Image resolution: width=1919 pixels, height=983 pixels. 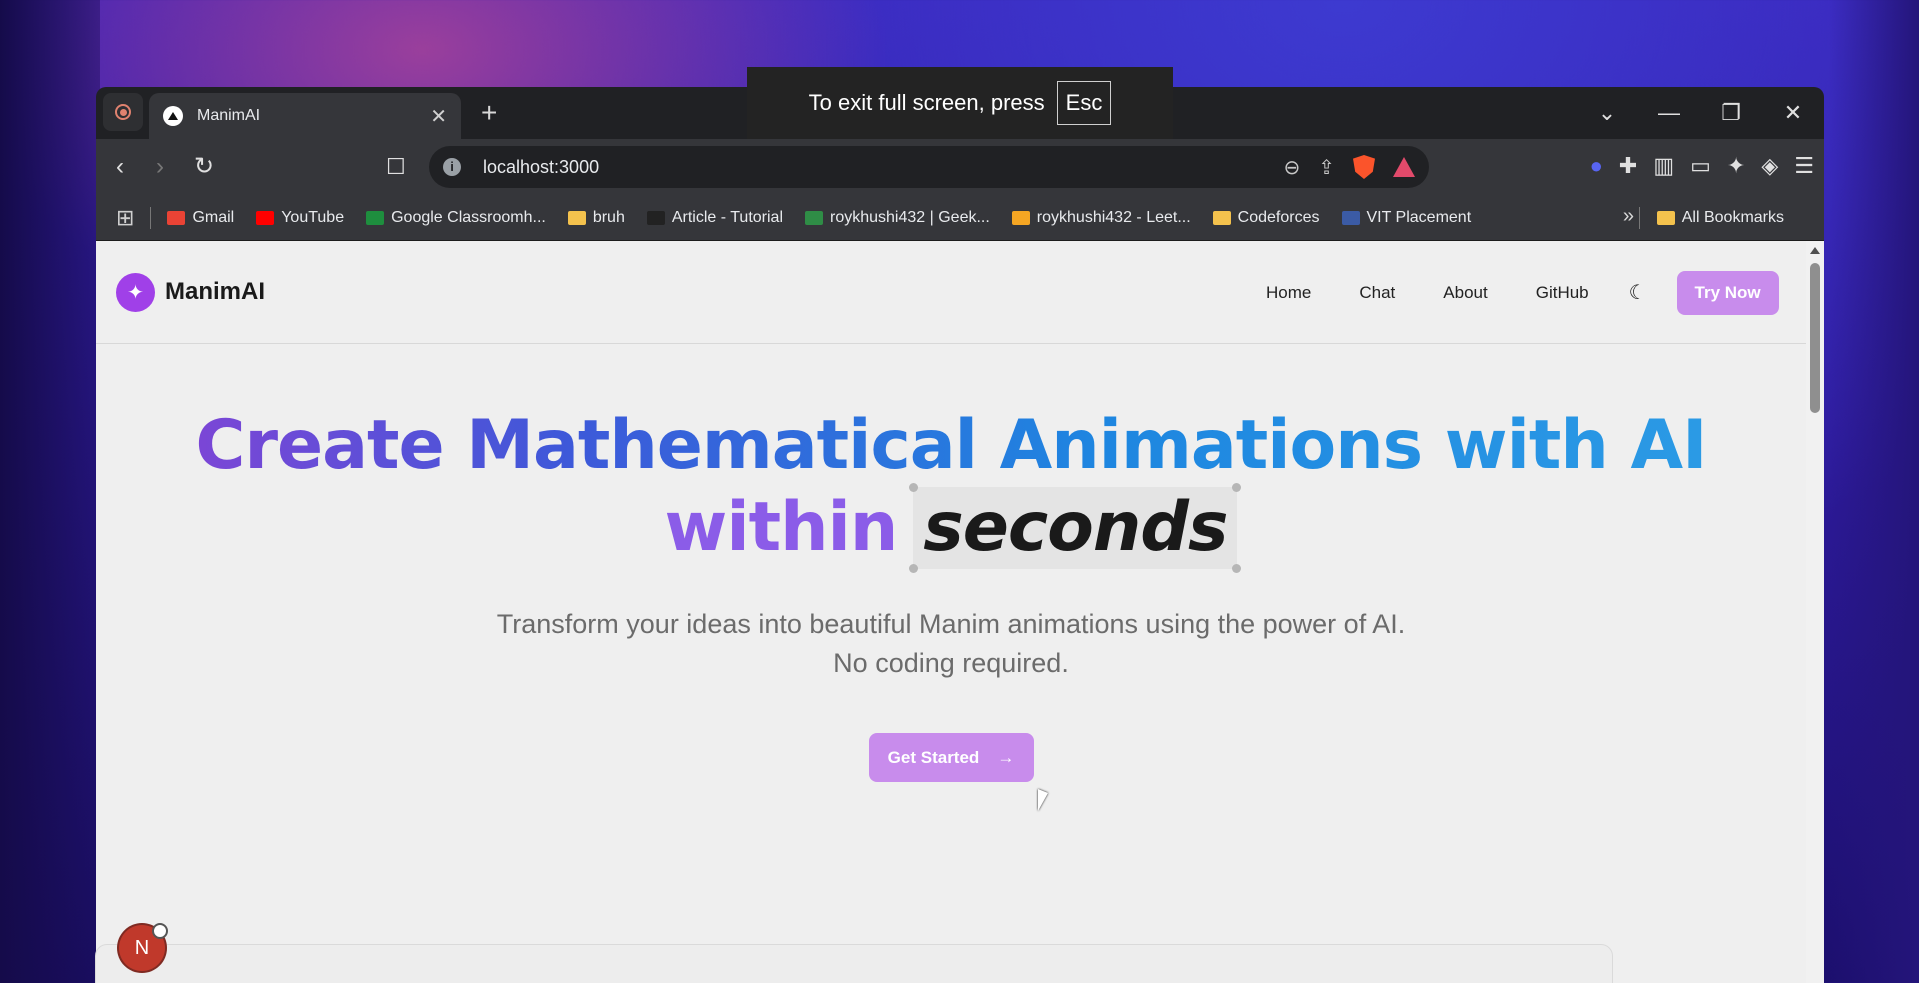 I want to click on content-card, so click(x=854, y=963).